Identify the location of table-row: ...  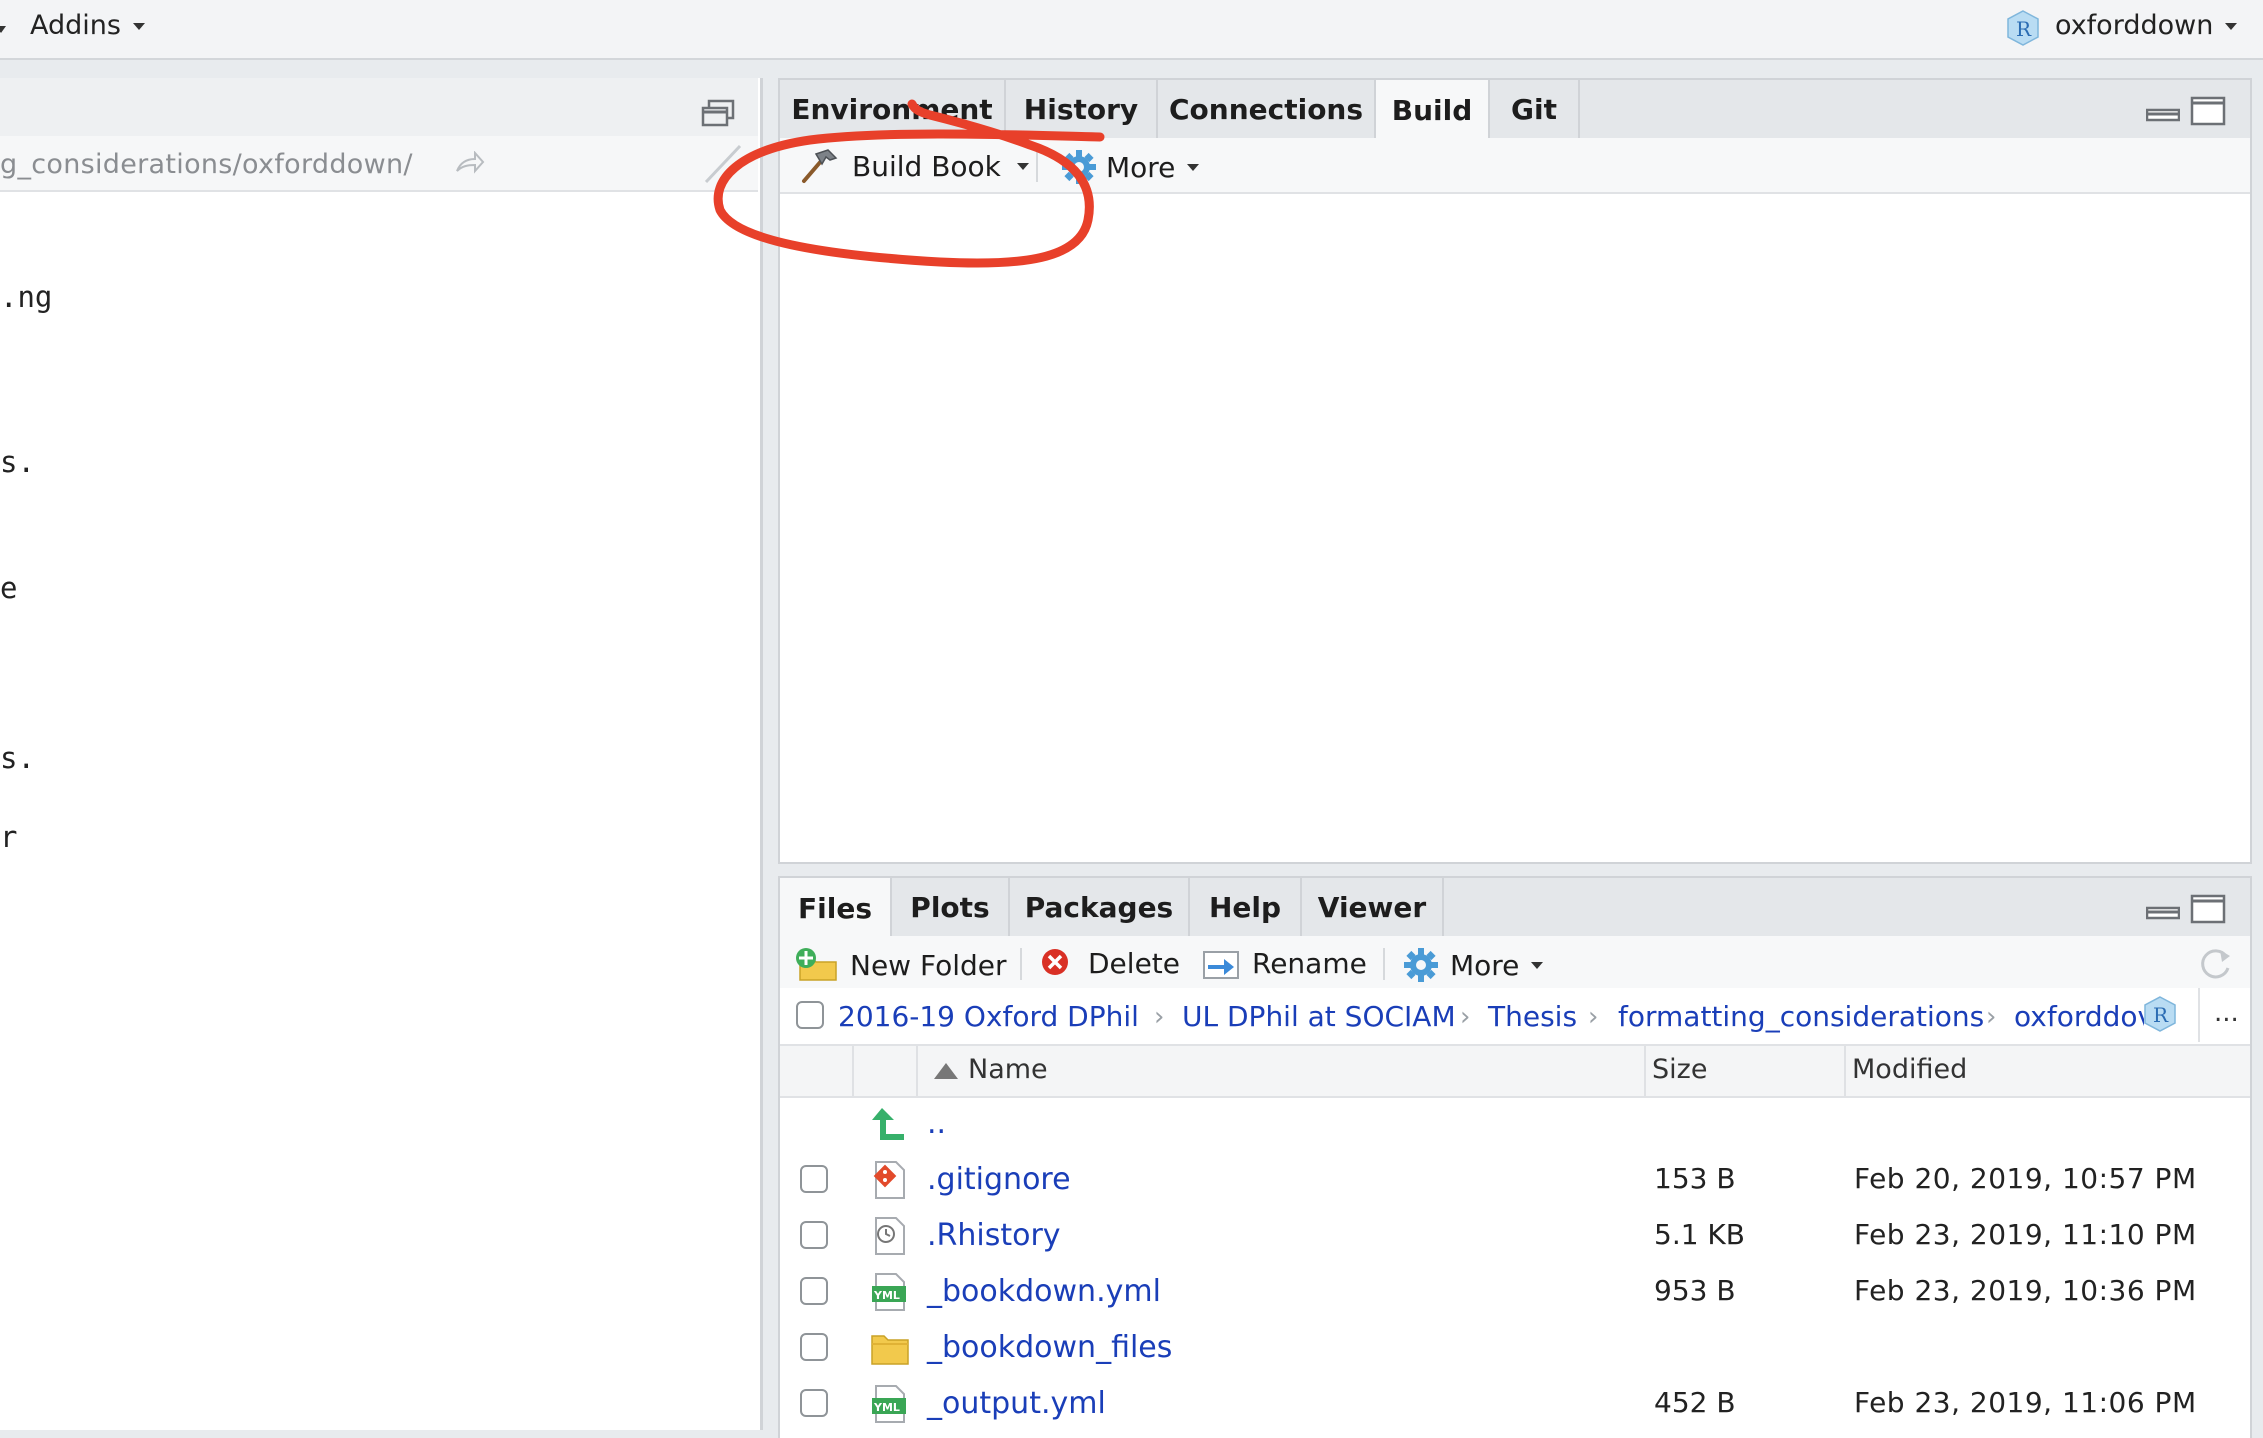
(1515, 1124).